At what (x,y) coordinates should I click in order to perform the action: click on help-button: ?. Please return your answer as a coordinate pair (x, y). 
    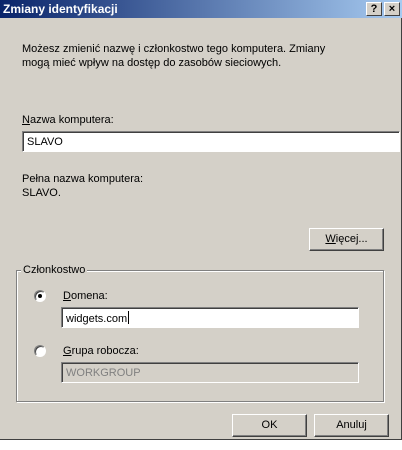
    Looking at the image, I should click on (374, 9).